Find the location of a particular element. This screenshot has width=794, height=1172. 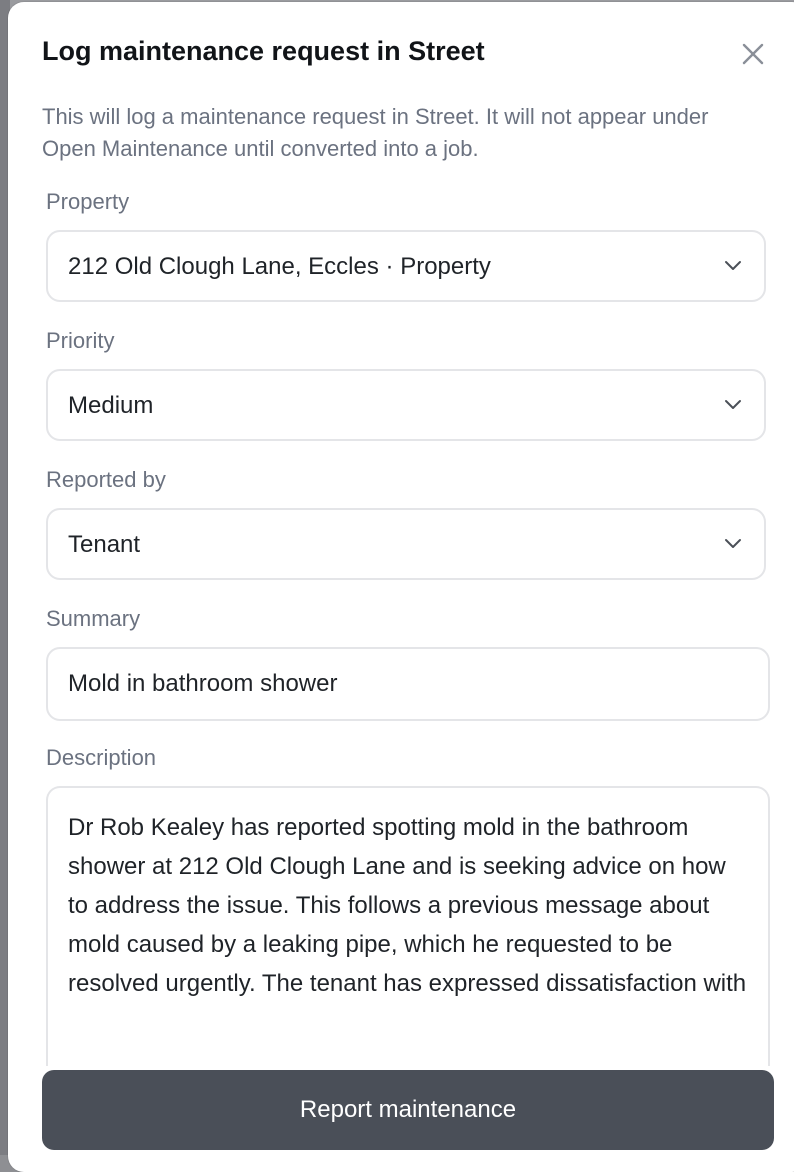

report-maintenance-button: Report maintenance is located at coordinates (408, 1110).